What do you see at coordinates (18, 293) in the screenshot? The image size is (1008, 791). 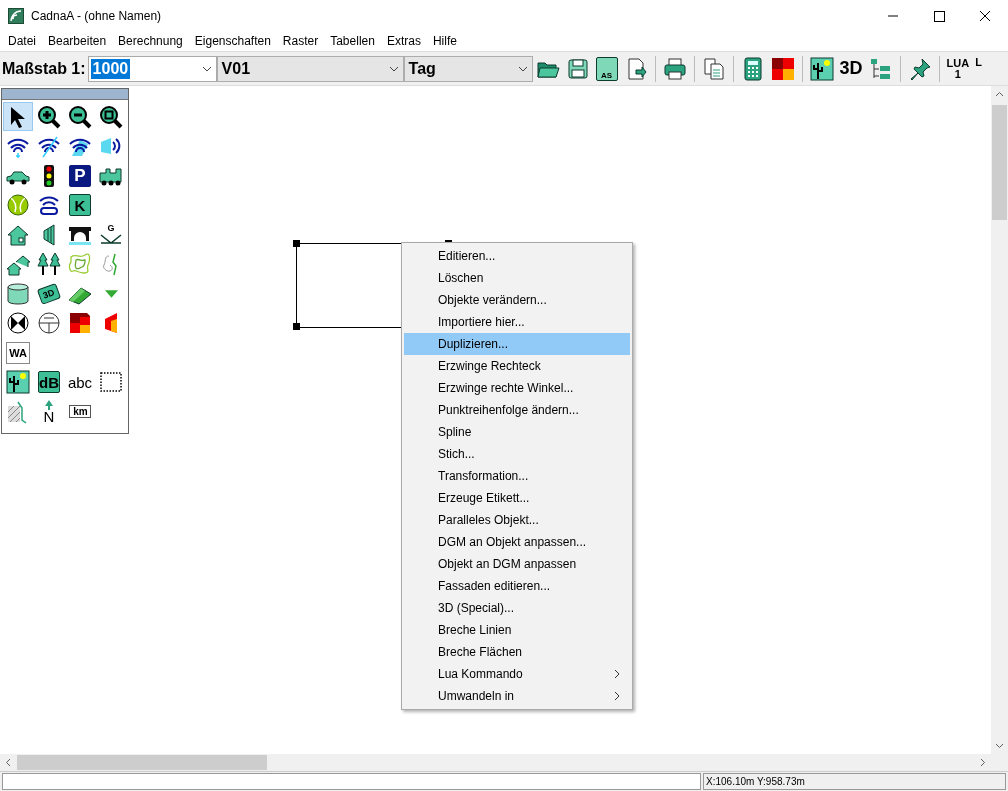 I see `cylinder-icon` at bounding box center [18, 293].